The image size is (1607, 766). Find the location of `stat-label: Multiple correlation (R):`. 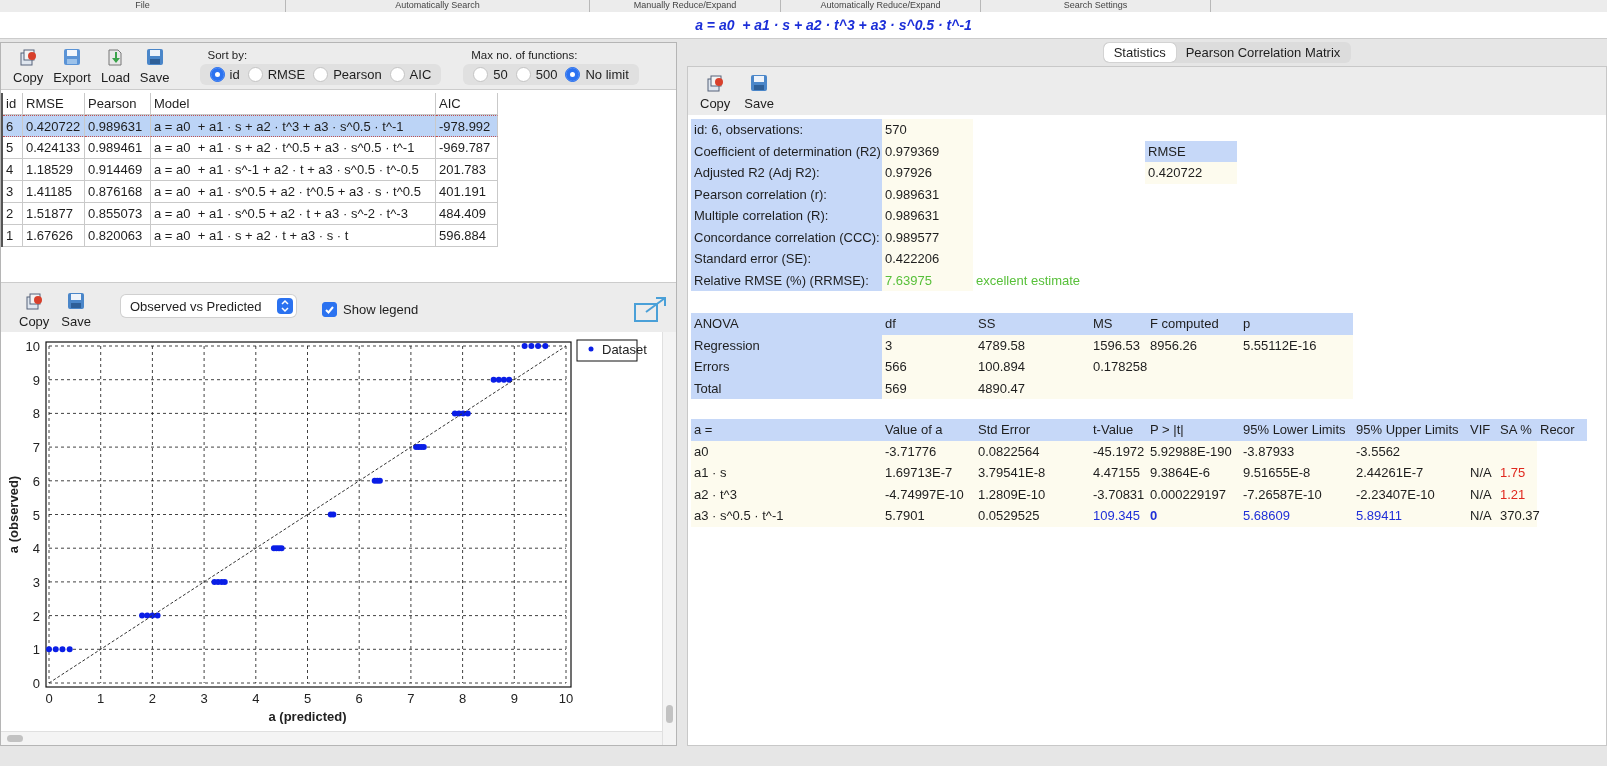

stat-label: Multiple correlation (R): is located at coordinates (786, 216).